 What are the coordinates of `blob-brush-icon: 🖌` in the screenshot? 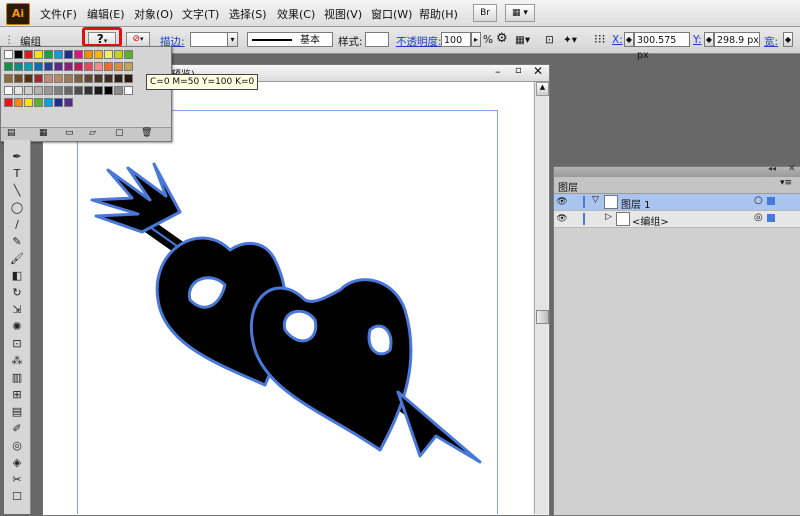 It's located at (17, 258).